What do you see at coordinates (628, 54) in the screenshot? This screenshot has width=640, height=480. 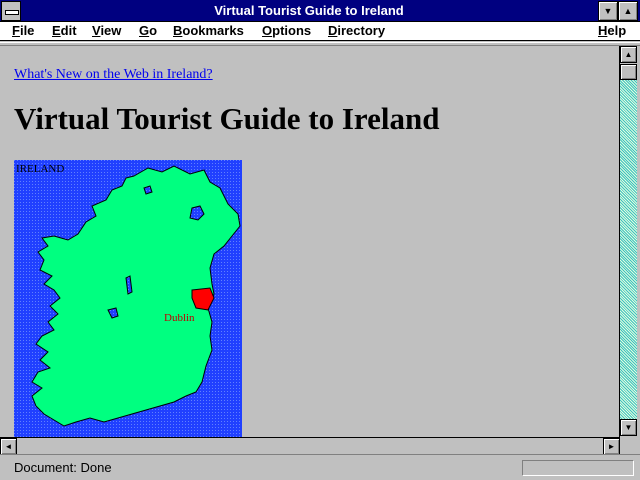 I see `scroll-up-button: ▲` at bounding box center [628, 54].